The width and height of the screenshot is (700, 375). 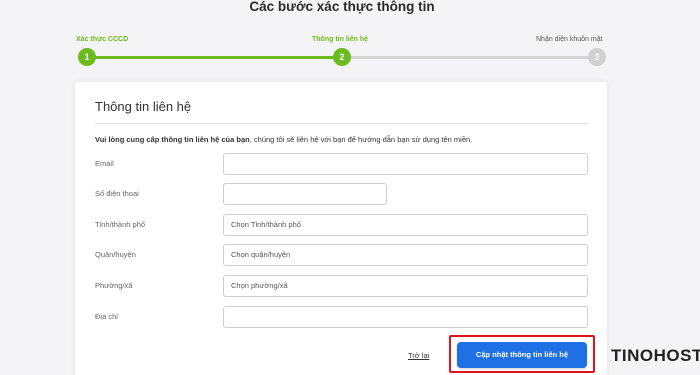 I want to click on progress-track-remaining, so click(x=469, y=57).